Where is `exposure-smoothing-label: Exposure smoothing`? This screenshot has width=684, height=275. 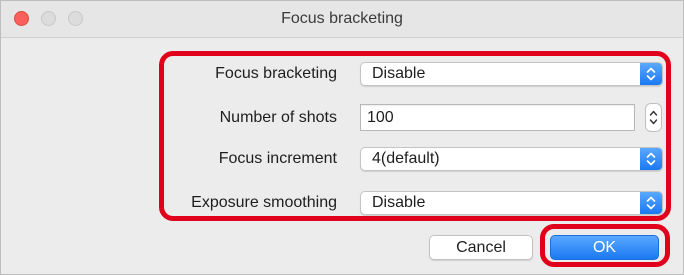
exposure-smoothing-label: Exposure smoothing is located at coordinates (264, 202).